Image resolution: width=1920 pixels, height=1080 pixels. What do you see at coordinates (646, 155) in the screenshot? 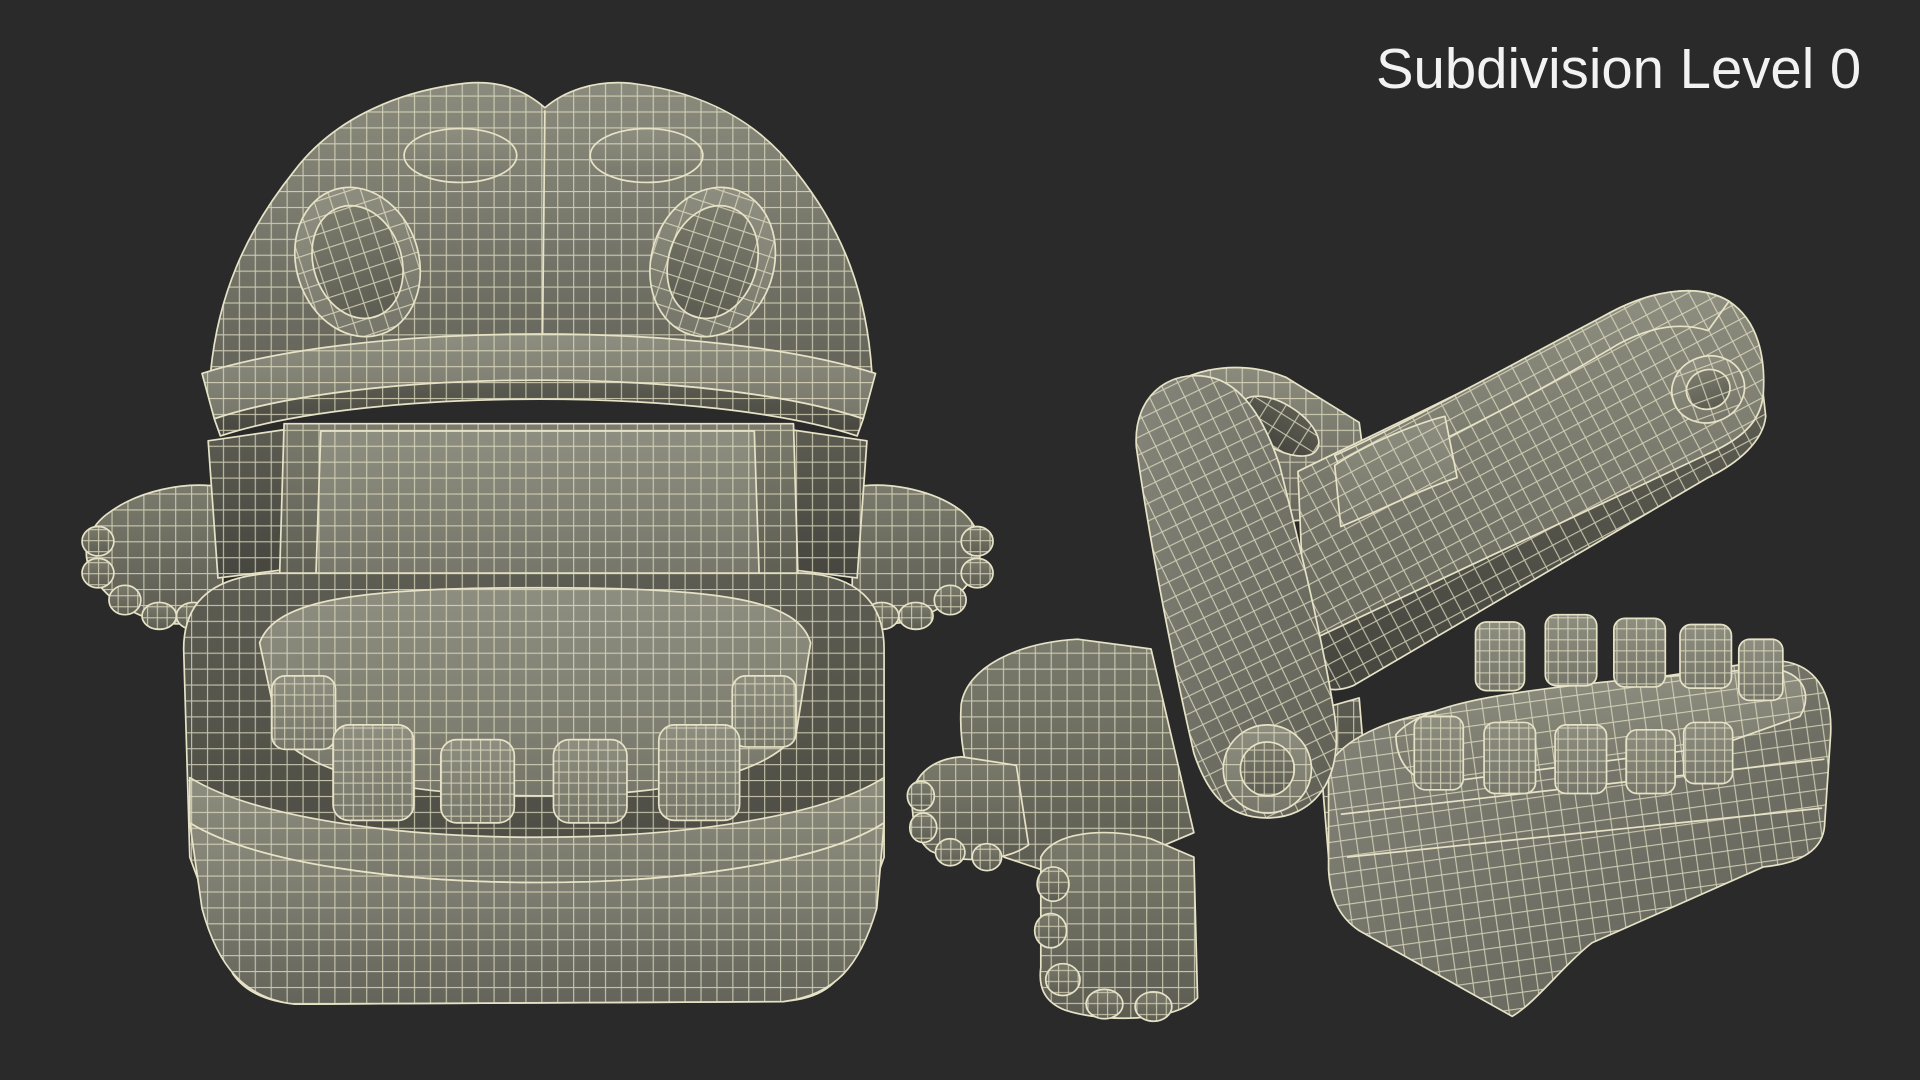
I see `right-eye-bump-wireframe` at bounding box center [646, 155].